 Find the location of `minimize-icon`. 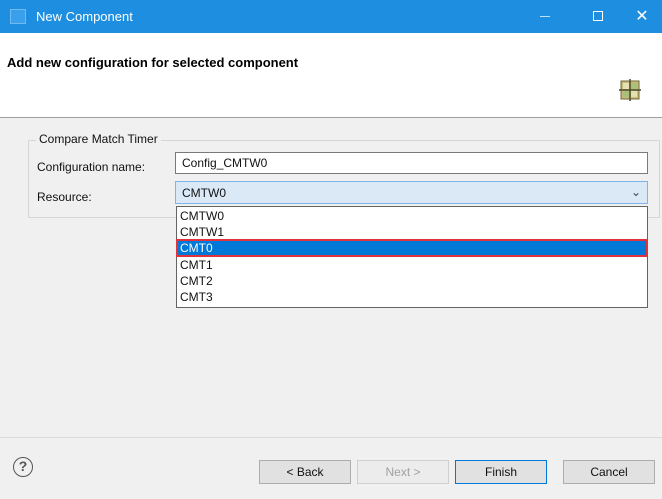

minimize-icon is located at coordinates (545, 16).